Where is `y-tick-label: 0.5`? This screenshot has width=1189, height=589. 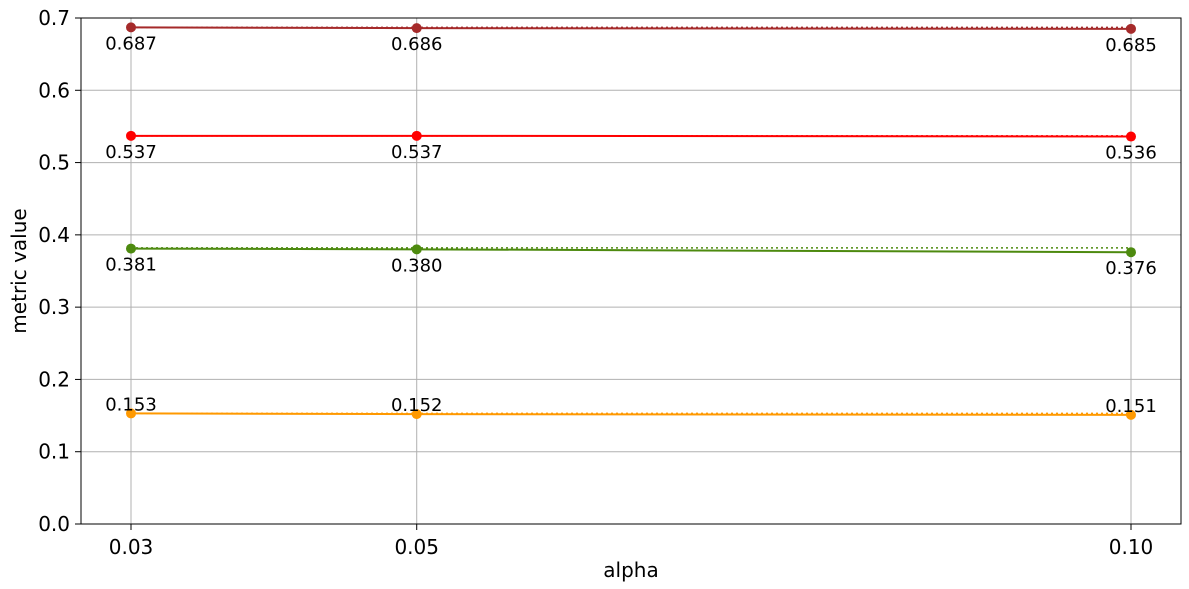
y-tick-label: 0.5 is located at coordinates (54, 163).